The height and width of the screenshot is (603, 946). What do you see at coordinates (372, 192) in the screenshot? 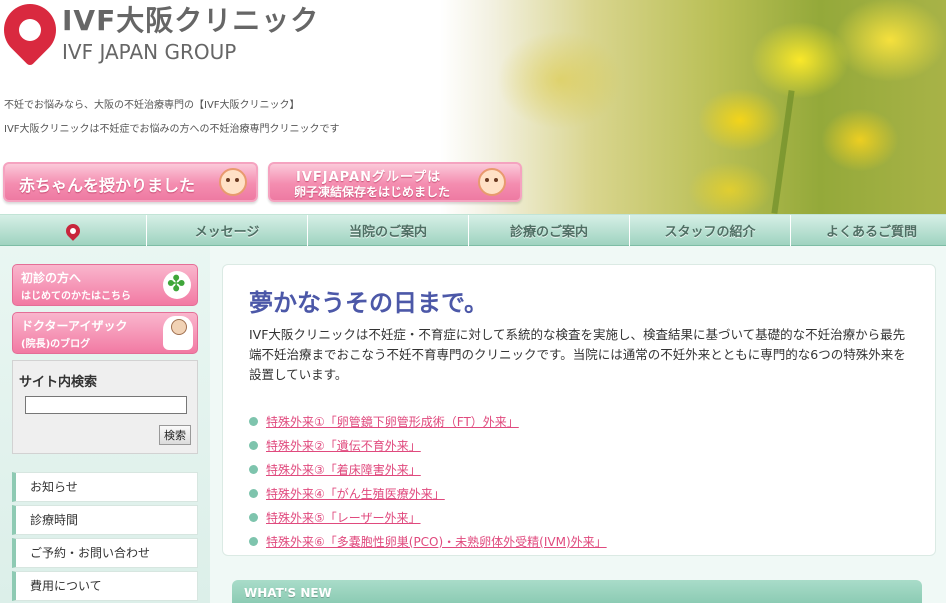
I see `egg-freezing-banner-line2: 卵子凍結保存をはじめました` at bounding box center [372, 192].